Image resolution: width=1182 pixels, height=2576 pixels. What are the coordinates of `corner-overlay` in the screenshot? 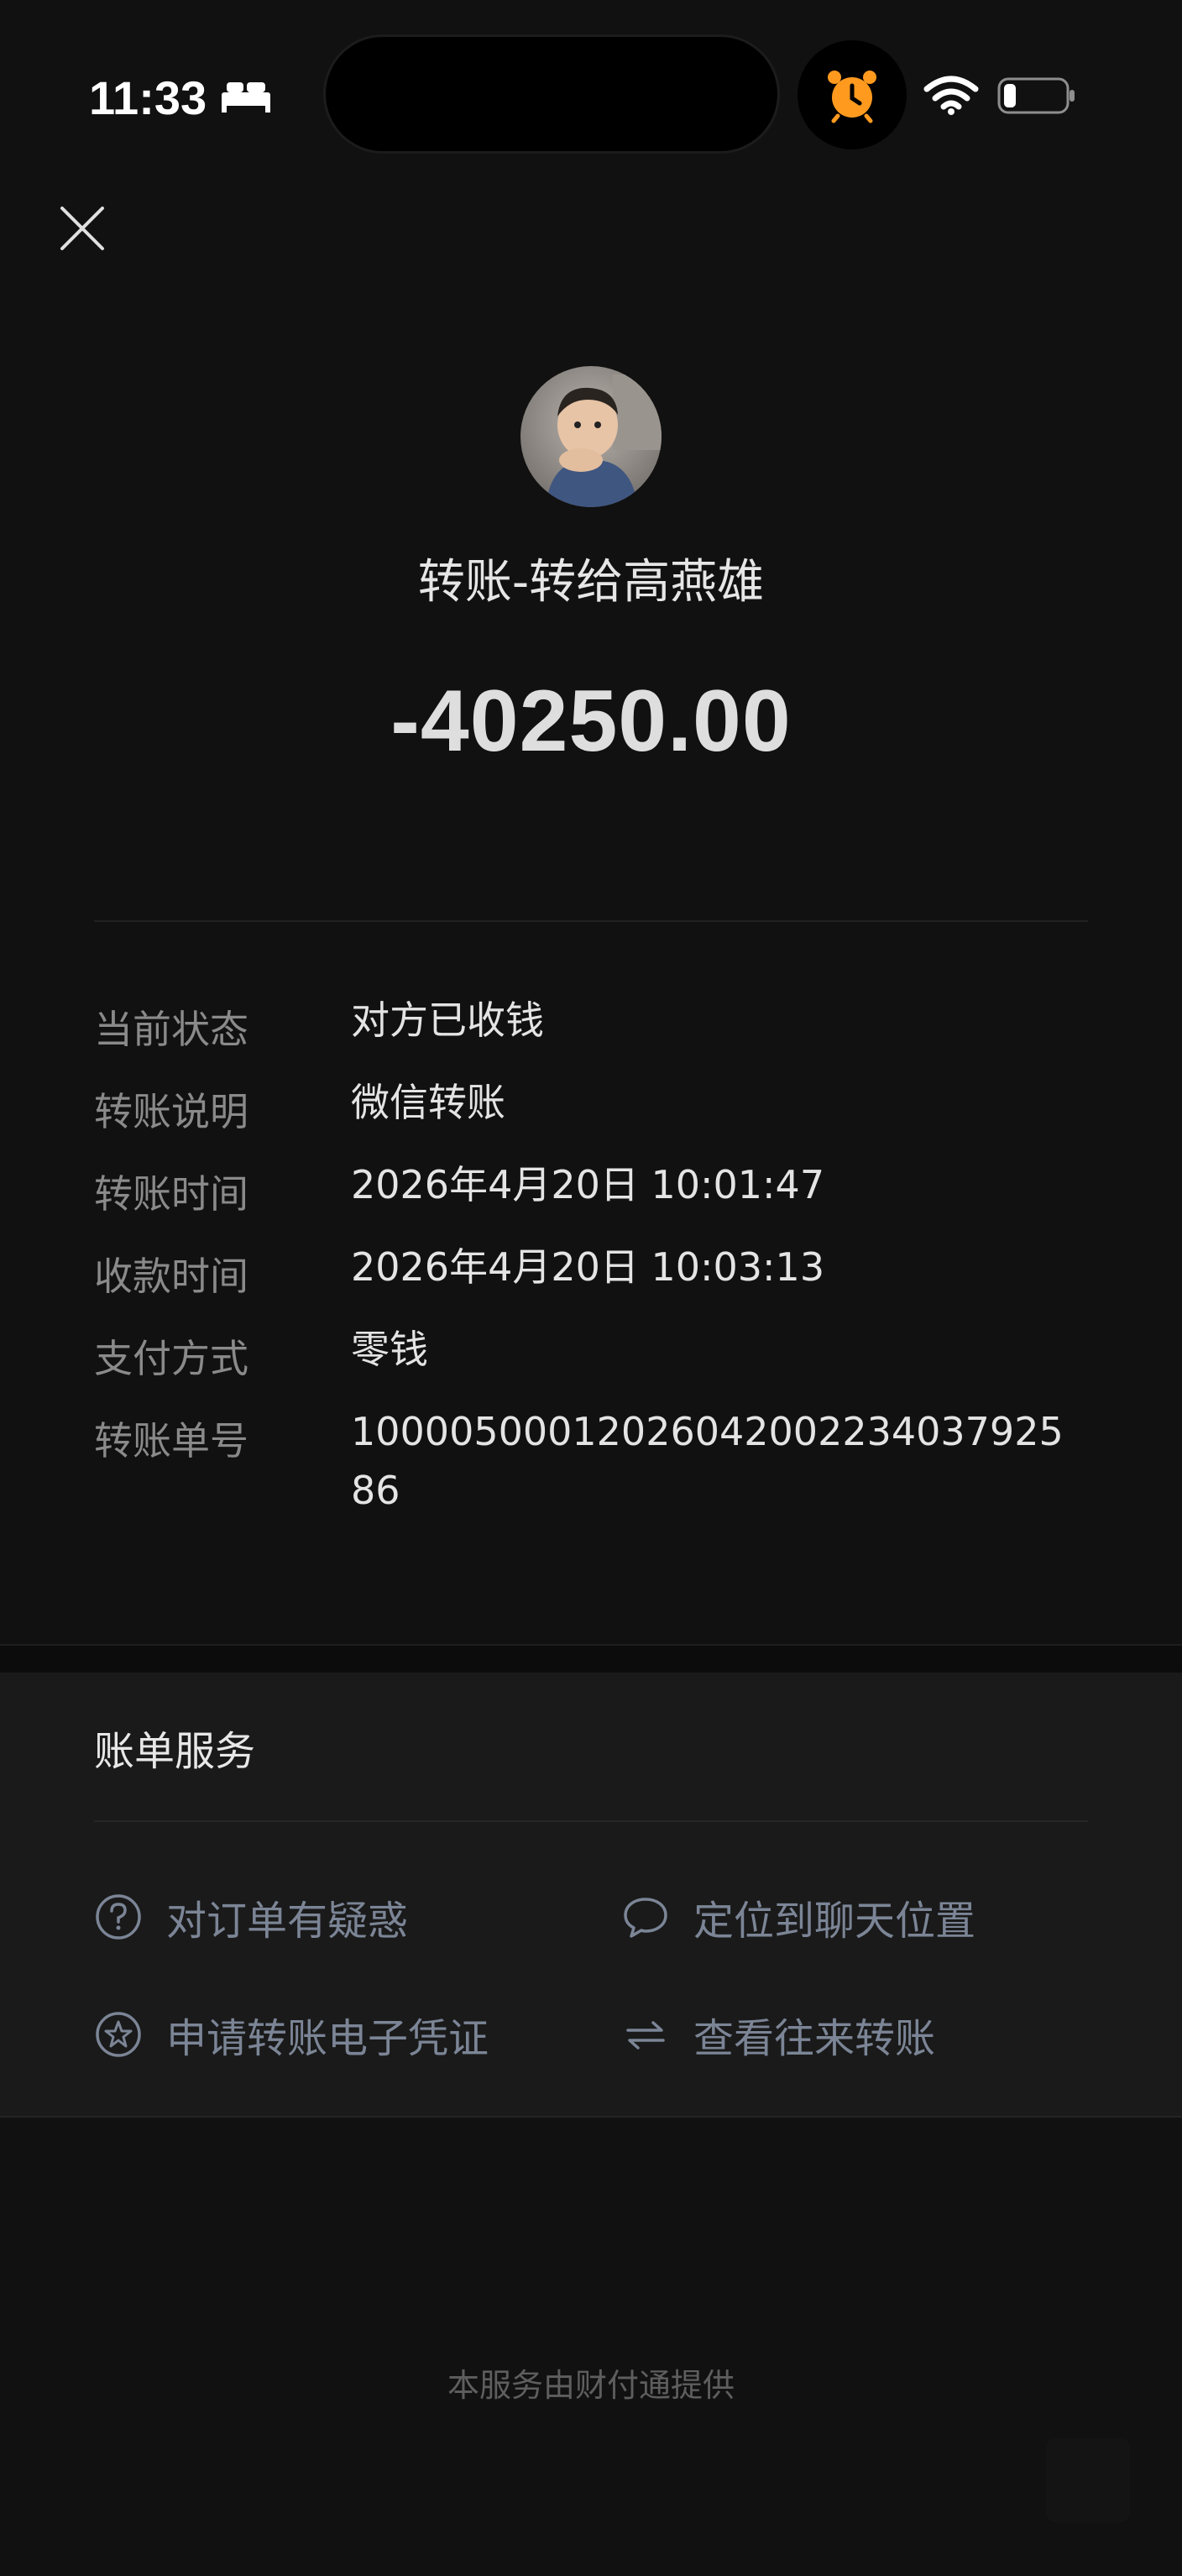 It's located at (1088, 2480).